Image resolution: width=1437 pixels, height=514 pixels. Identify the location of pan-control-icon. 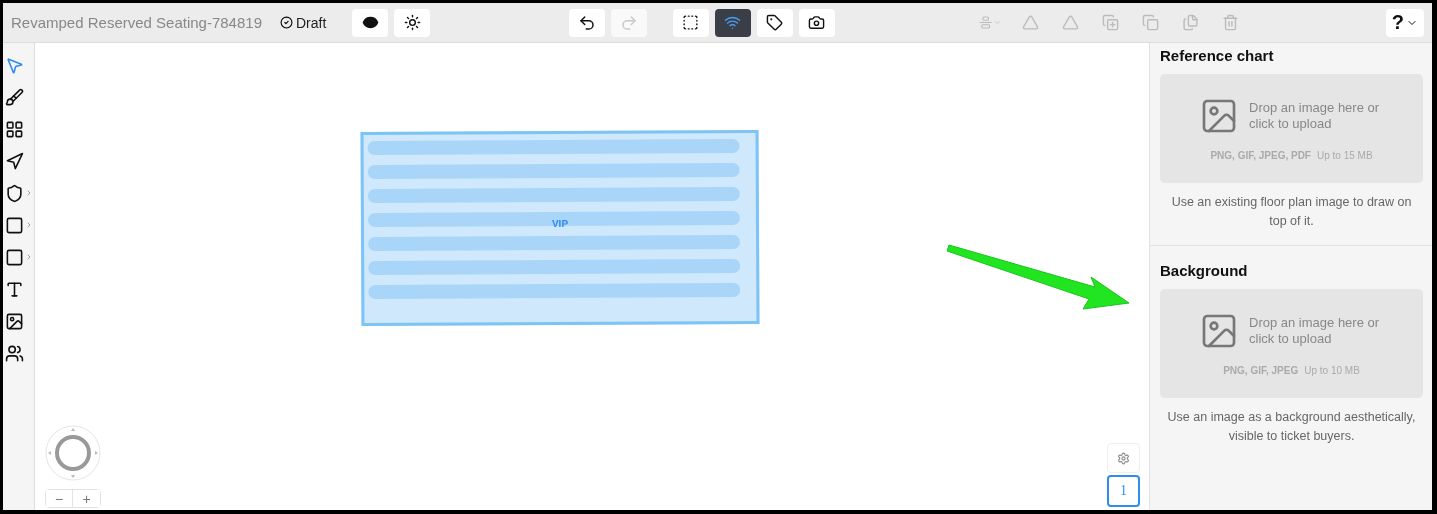
(73, 453).